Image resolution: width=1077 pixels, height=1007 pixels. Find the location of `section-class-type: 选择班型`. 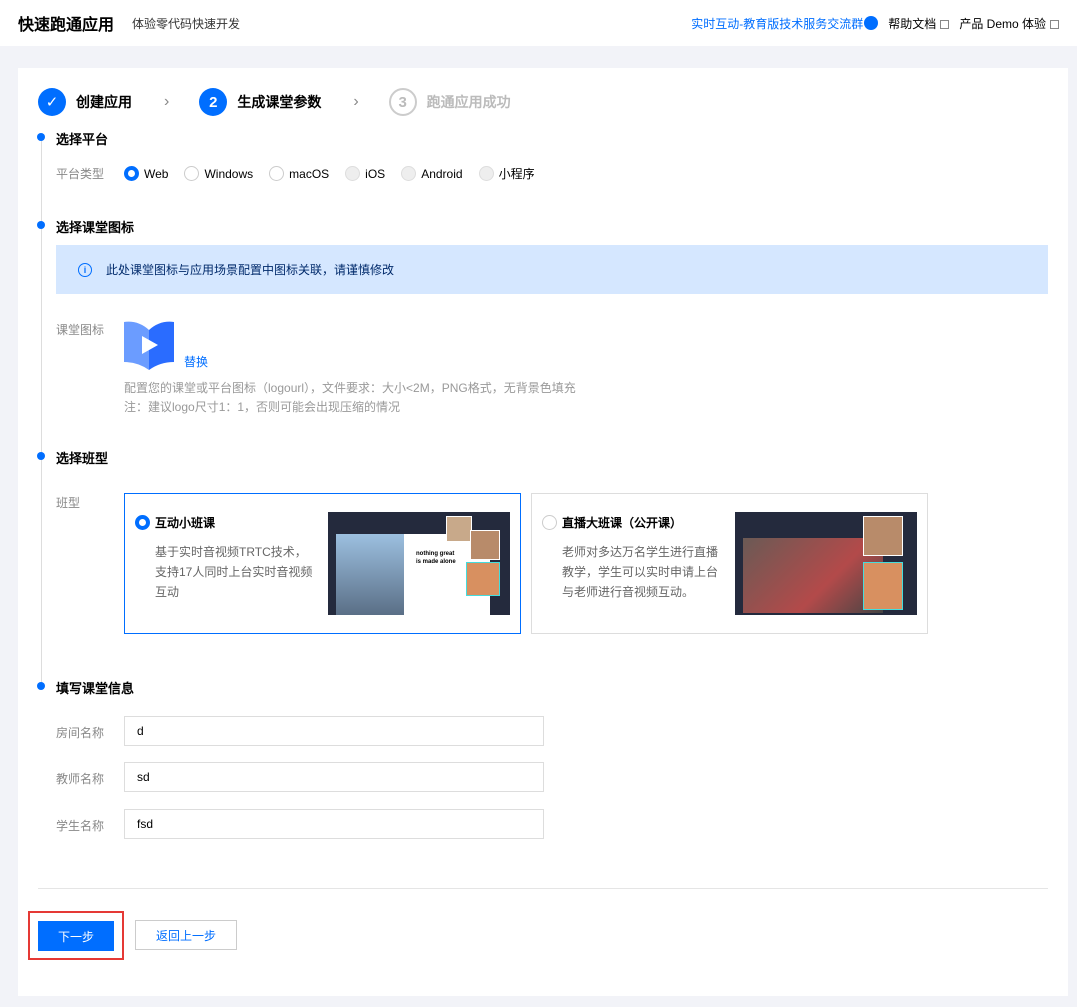

section-class-type: 选择班型 is located at coordinates (72, 457).